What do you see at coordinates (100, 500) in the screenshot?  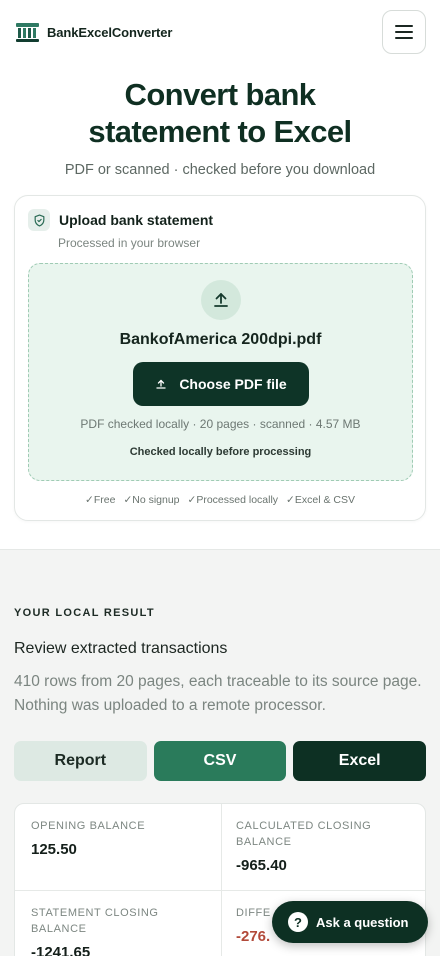 I see `feature-free: ✓Free` at bounding box center [100, 500].